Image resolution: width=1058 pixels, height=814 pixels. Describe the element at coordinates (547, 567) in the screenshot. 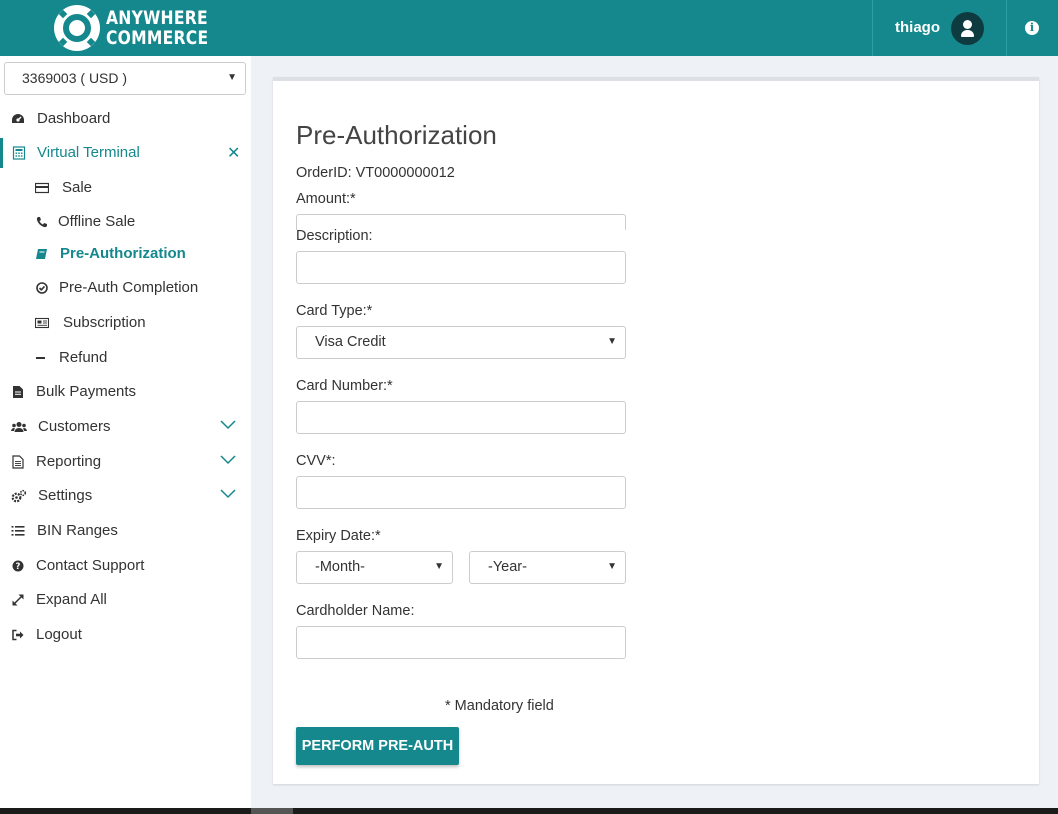

I see `expiry-year-select: -Year- ▼` at that location.